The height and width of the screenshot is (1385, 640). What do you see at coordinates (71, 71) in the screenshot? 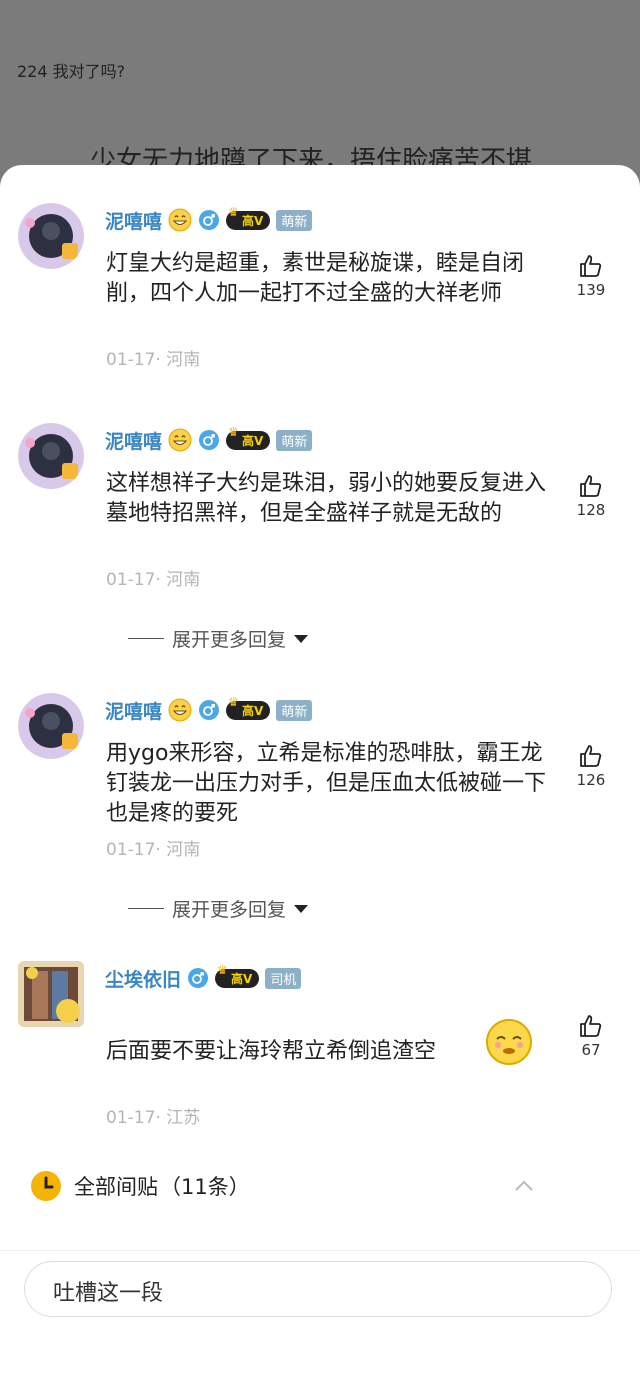
I see `background-header: 224 我对了吗?` at bounding box center [71, 71].